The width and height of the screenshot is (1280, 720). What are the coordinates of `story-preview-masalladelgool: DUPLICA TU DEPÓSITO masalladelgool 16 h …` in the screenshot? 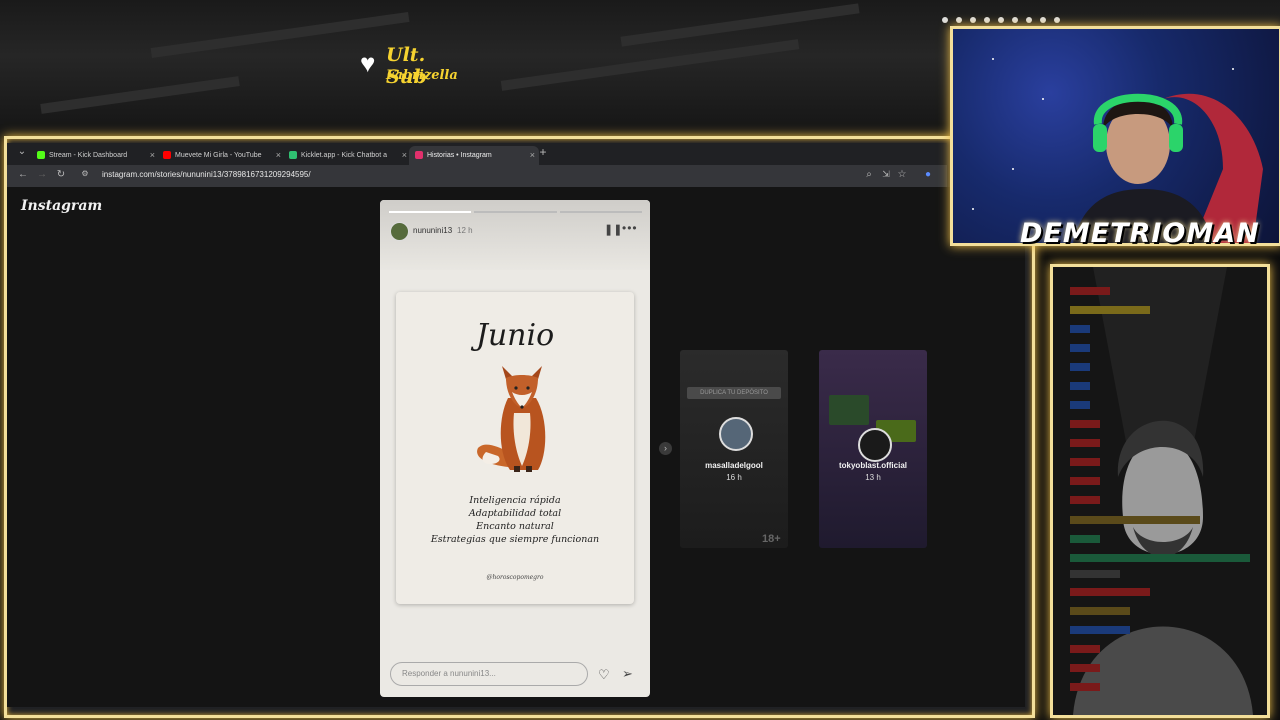 It's located at (734, 449).